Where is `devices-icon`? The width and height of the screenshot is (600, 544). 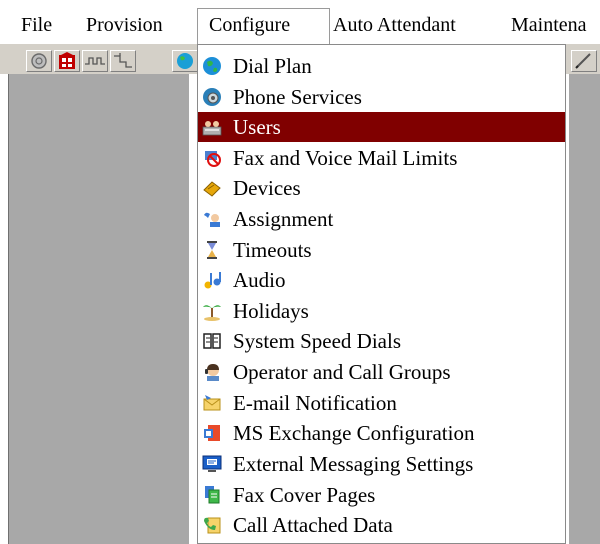 devices-icon is located at coordinates (212, 189).